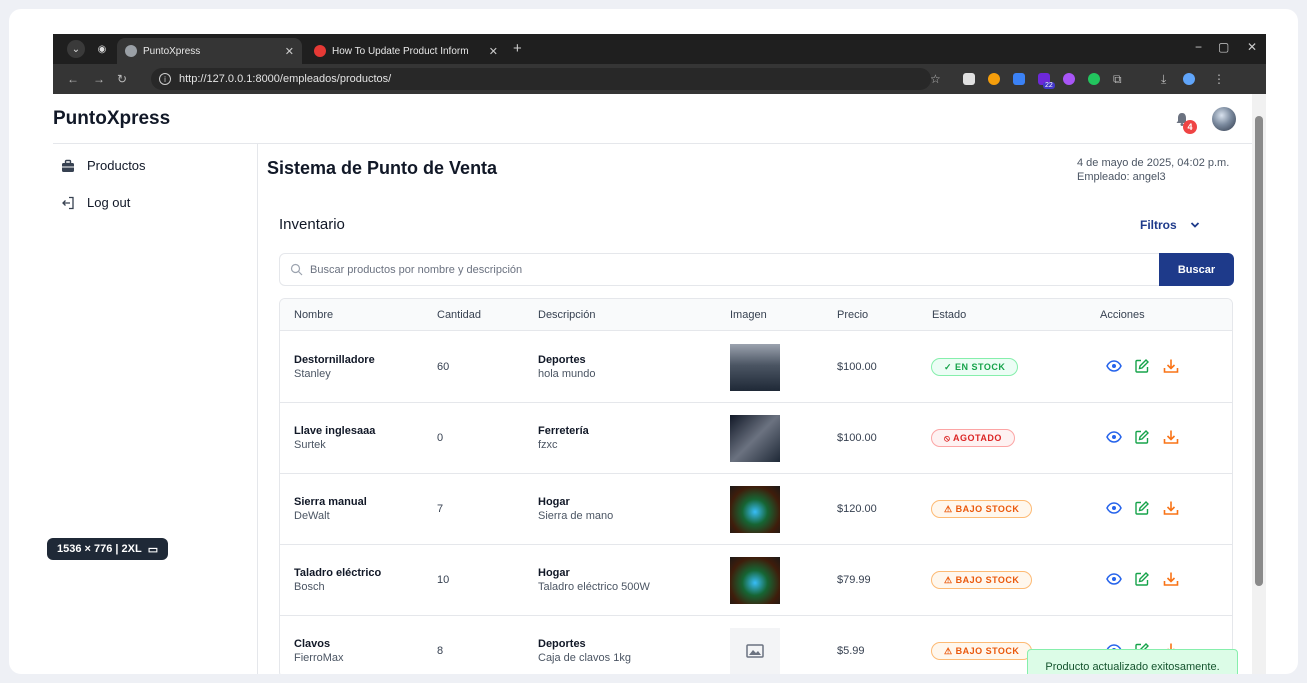  Describe the element at coordinates (575, 509) in the screenshot. I see `description-cell: Hogar Sierra de mano` at that location.